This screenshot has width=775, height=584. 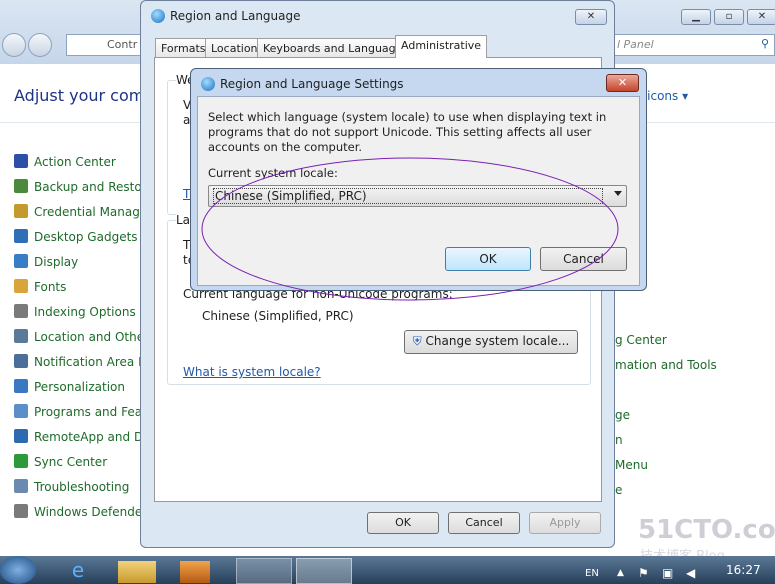 What do you see at coordinates (667, 573) in the screenshot?
I see `network-icon: ▣` at bounding box center [667, 573].